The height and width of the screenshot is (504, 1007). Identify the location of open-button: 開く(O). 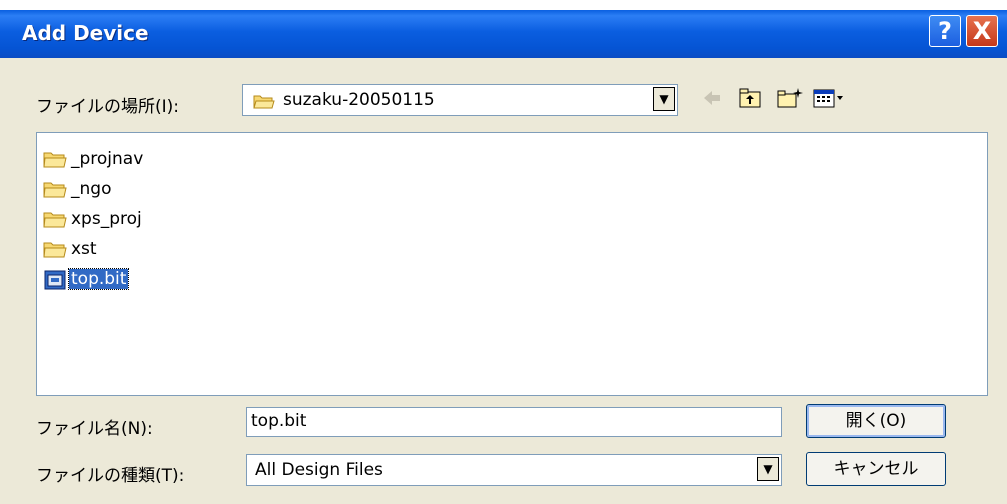
(876, 421).